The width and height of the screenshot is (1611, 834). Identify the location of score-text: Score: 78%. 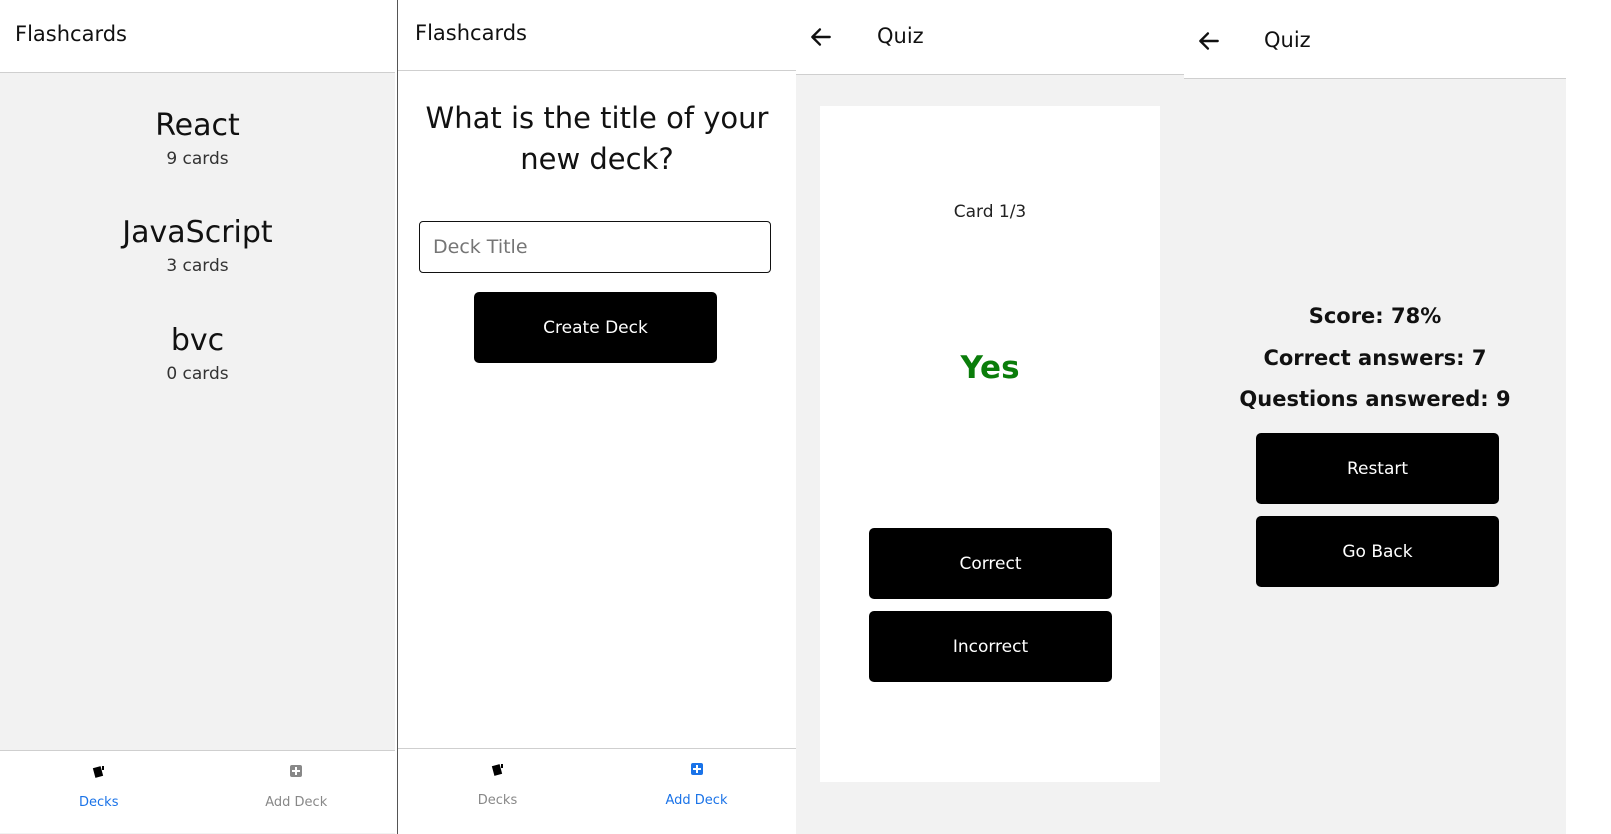
(1375, 316).